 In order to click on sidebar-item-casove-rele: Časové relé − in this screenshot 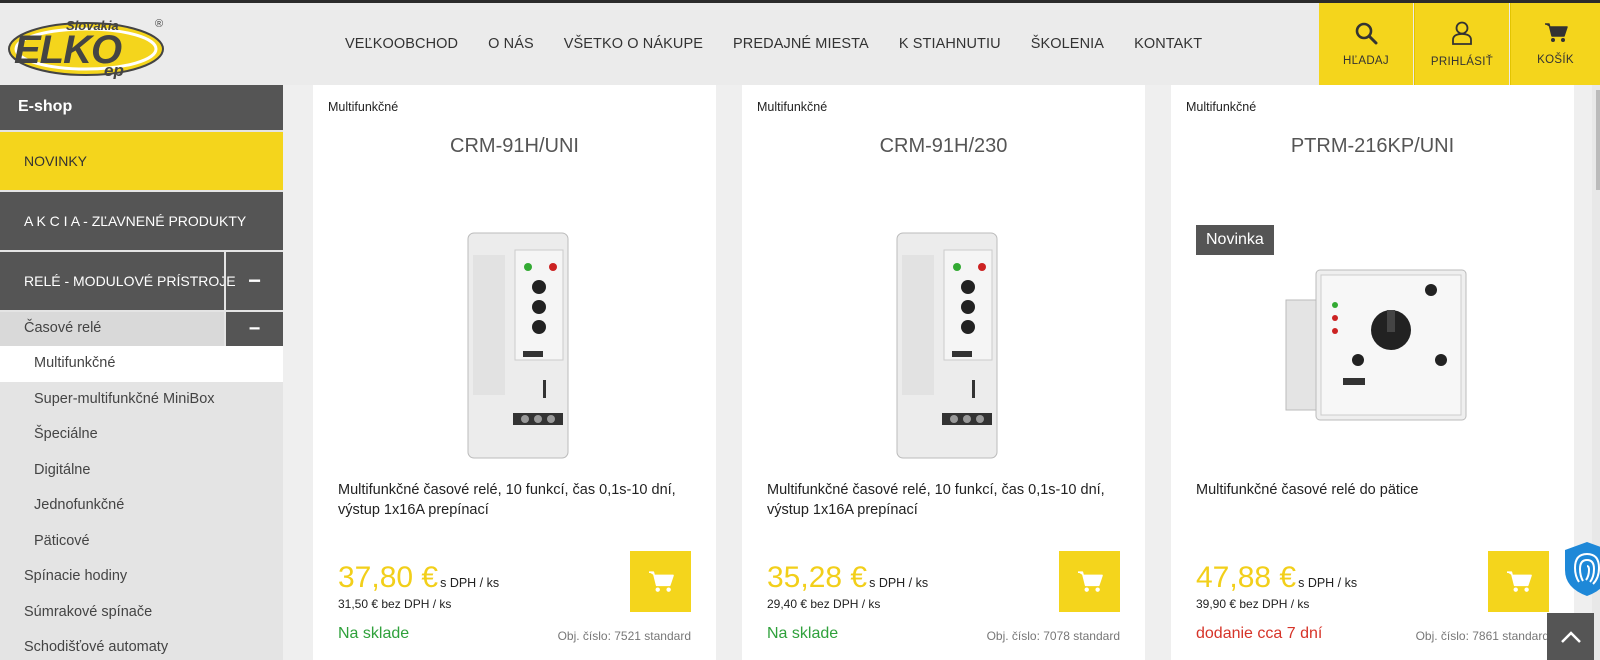, I will do `click(141, 329)`.